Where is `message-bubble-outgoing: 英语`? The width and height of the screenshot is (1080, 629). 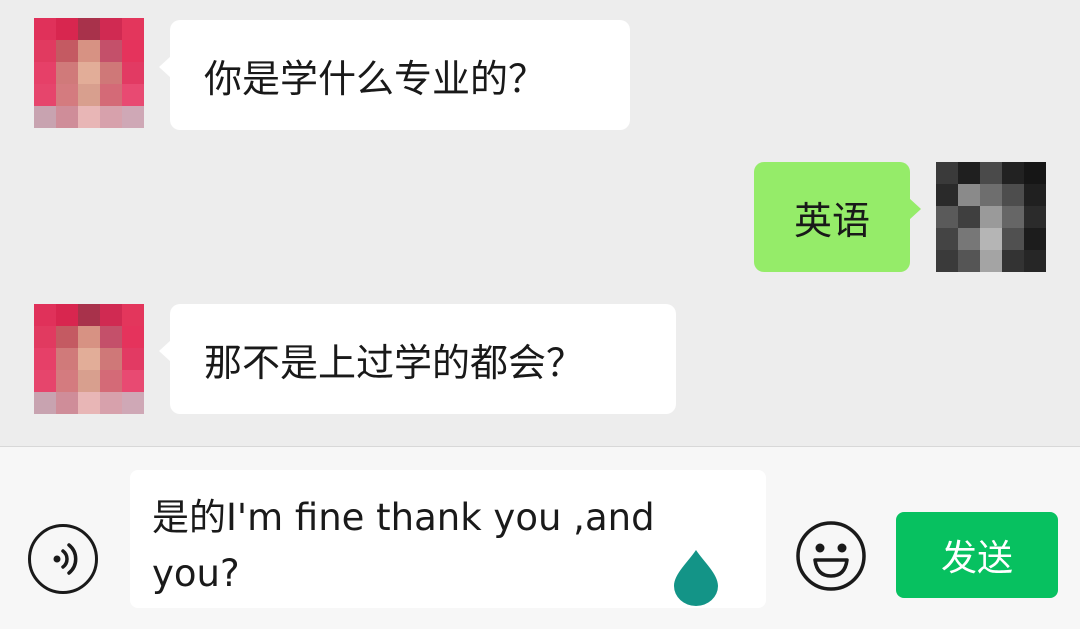 message-bubble-outgoing: 英语 is located at coordinates (837, 217).